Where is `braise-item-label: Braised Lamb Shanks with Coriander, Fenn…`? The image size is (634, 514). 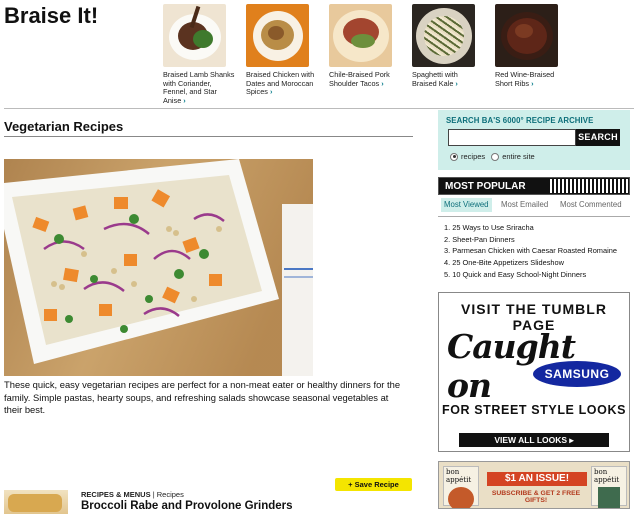 braise-item-label: Braised Lamb Shanks with Coriander, Fenn… is located at coordinates (199, 87).